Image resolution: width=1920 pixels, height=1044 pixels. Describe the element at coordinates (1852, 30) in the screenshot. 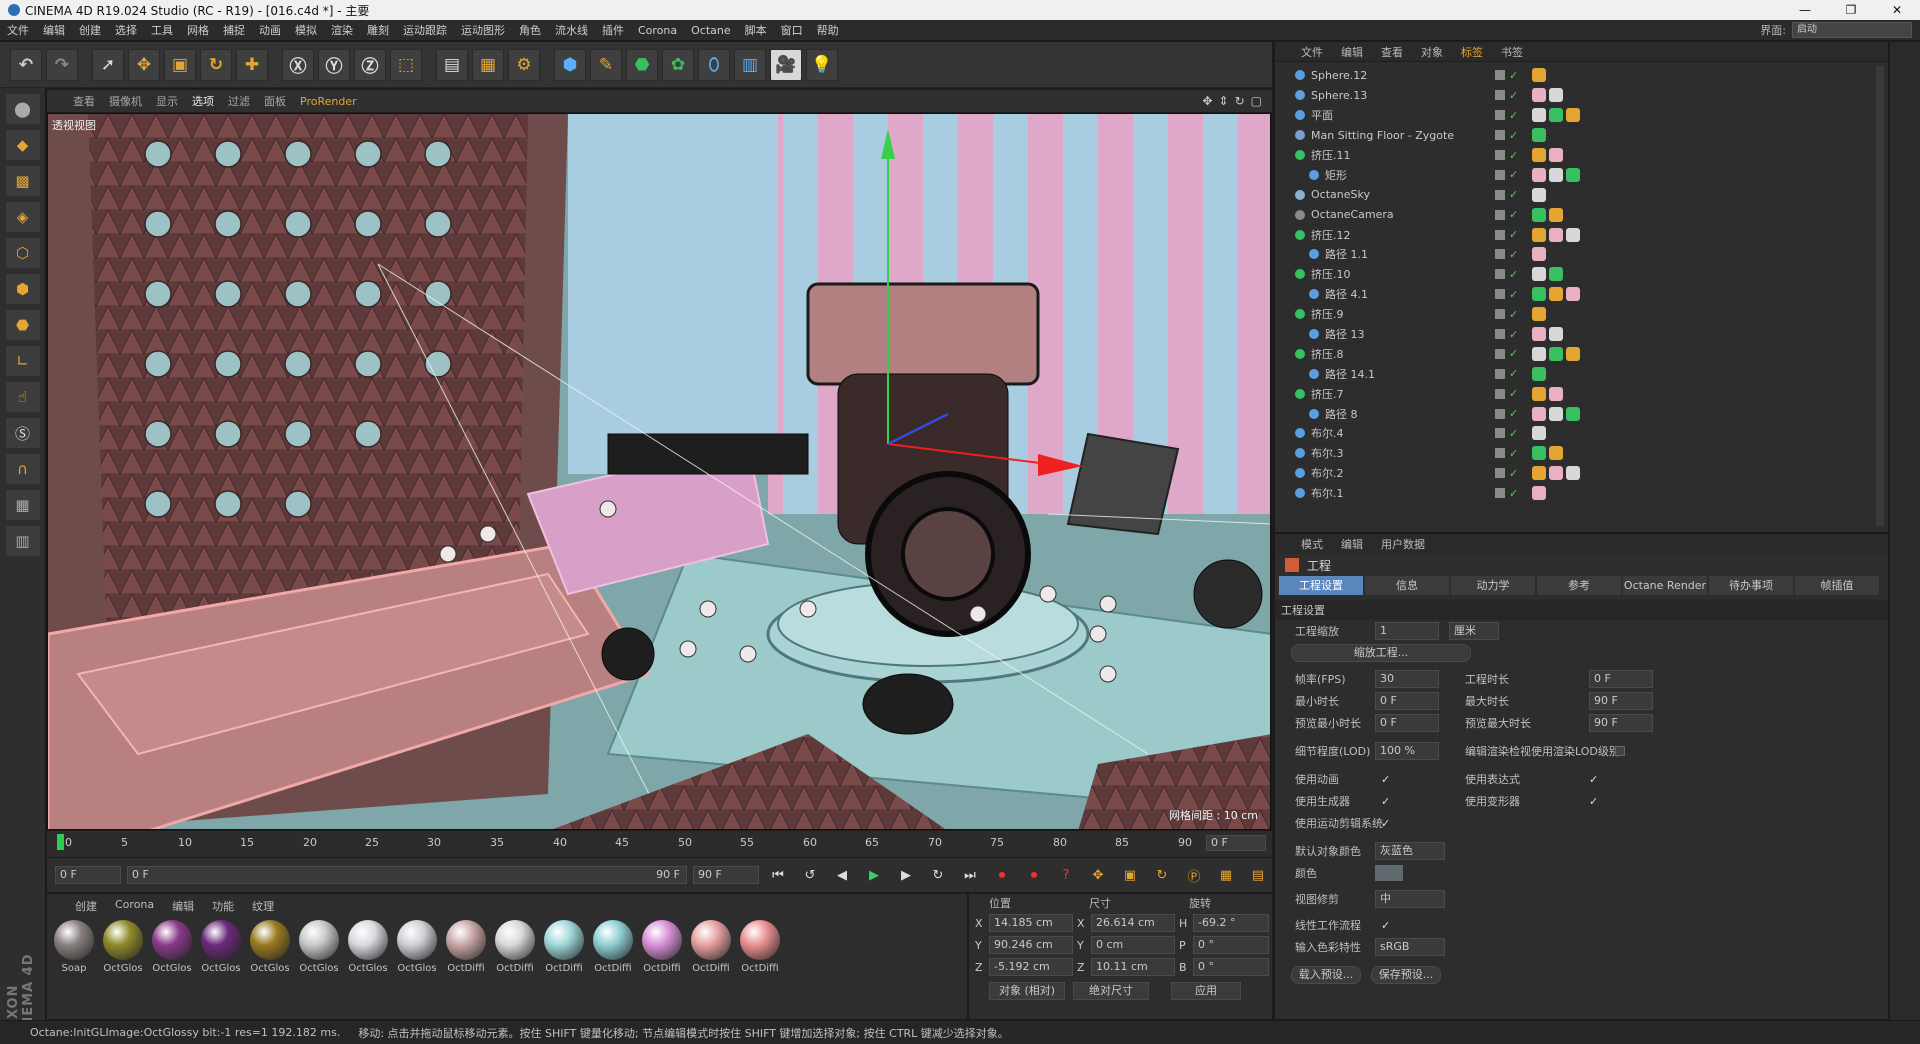

I see `layout-dropdown: 启动` at that location.